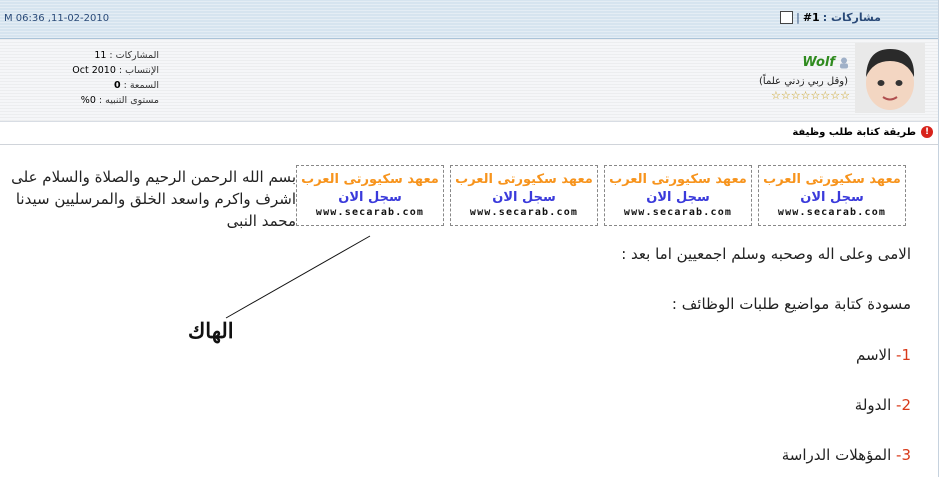 This screenshot has height=477, width=947. What do you see at coordinates (791, 304) in the screenshot?
I see `post-line: مسودة كتابة مواضيع طلبات الوظائف :` at bounding box center [791, 304].